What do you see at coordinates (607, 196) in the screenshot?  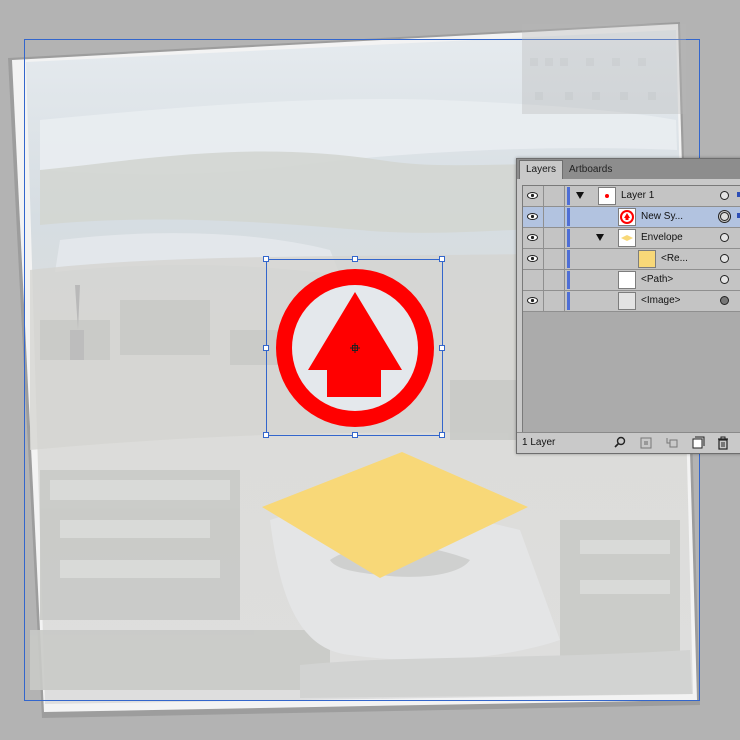 I see `layer-thumbnail` at bounding box center [607, 196].